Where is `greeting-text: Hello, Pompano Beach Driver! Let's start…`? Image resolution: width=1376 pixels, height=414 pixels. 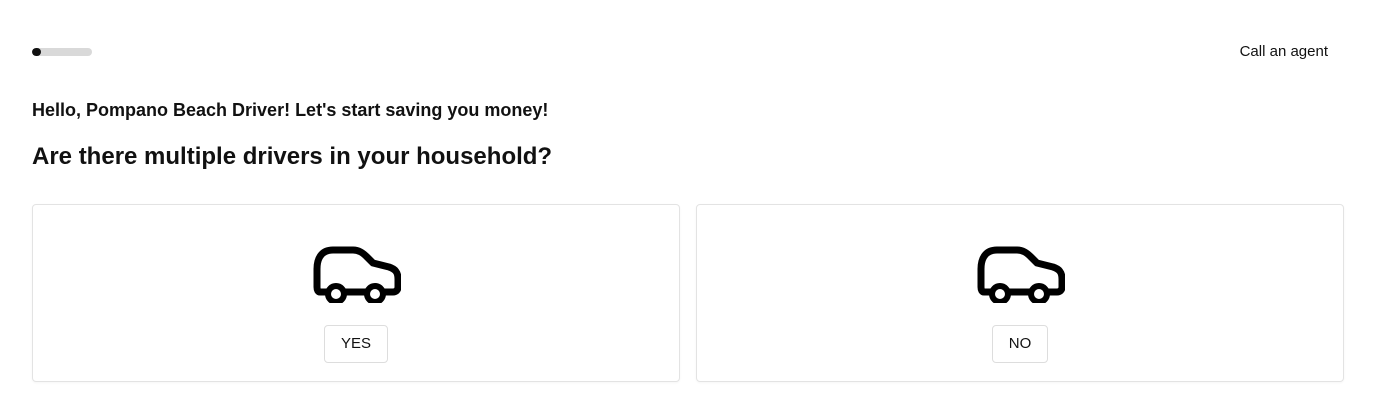
greeting-text: Hello, Pompano Beach Driver! Let's start… is located at coordinates (290, 110).